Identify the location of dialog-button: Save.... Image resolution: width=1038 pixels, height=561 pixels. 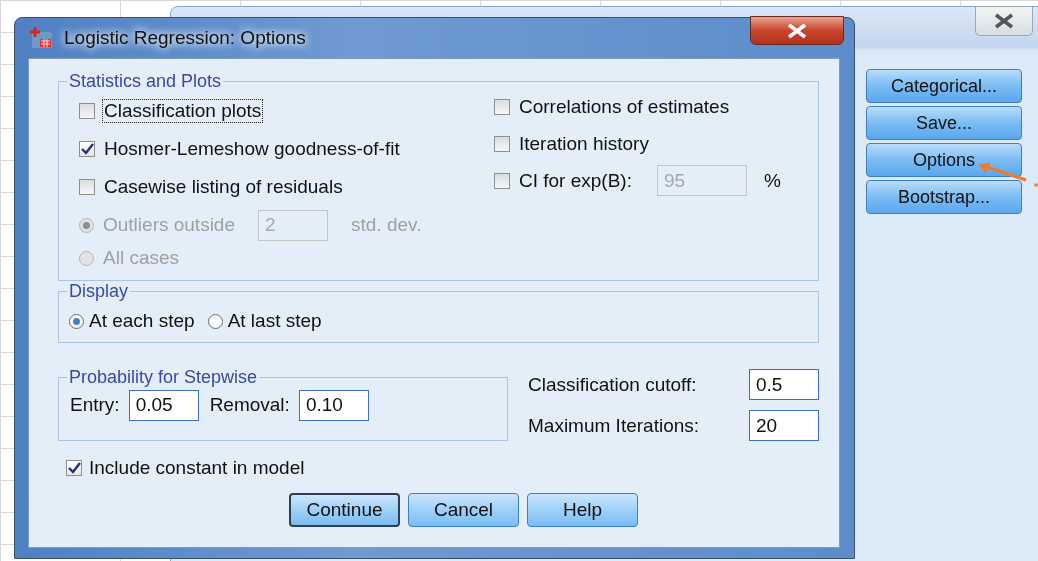
(944, 123).